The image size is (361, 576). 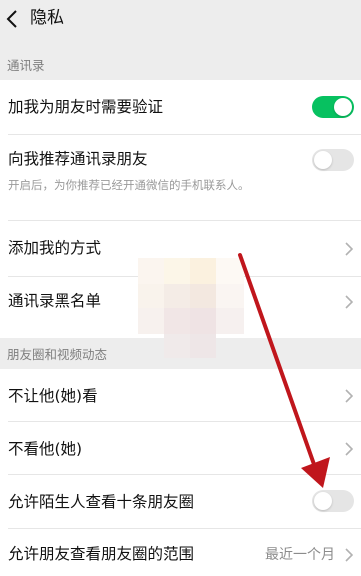 What do you see at coordinates (180, 395) in the screenshot?
I see `row-hide-my-posts: 不让他(她)看` at bounding box center [180, 395].